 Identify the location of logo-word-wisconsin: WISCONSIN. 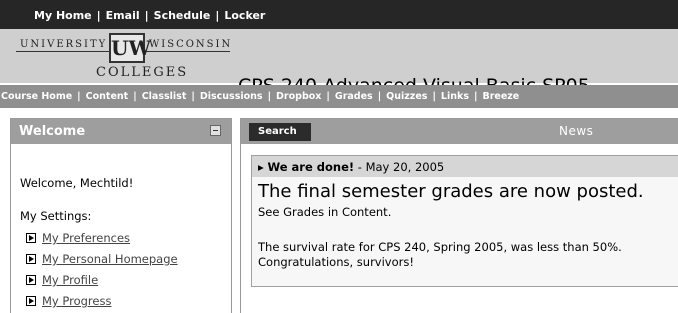
(191, 44).